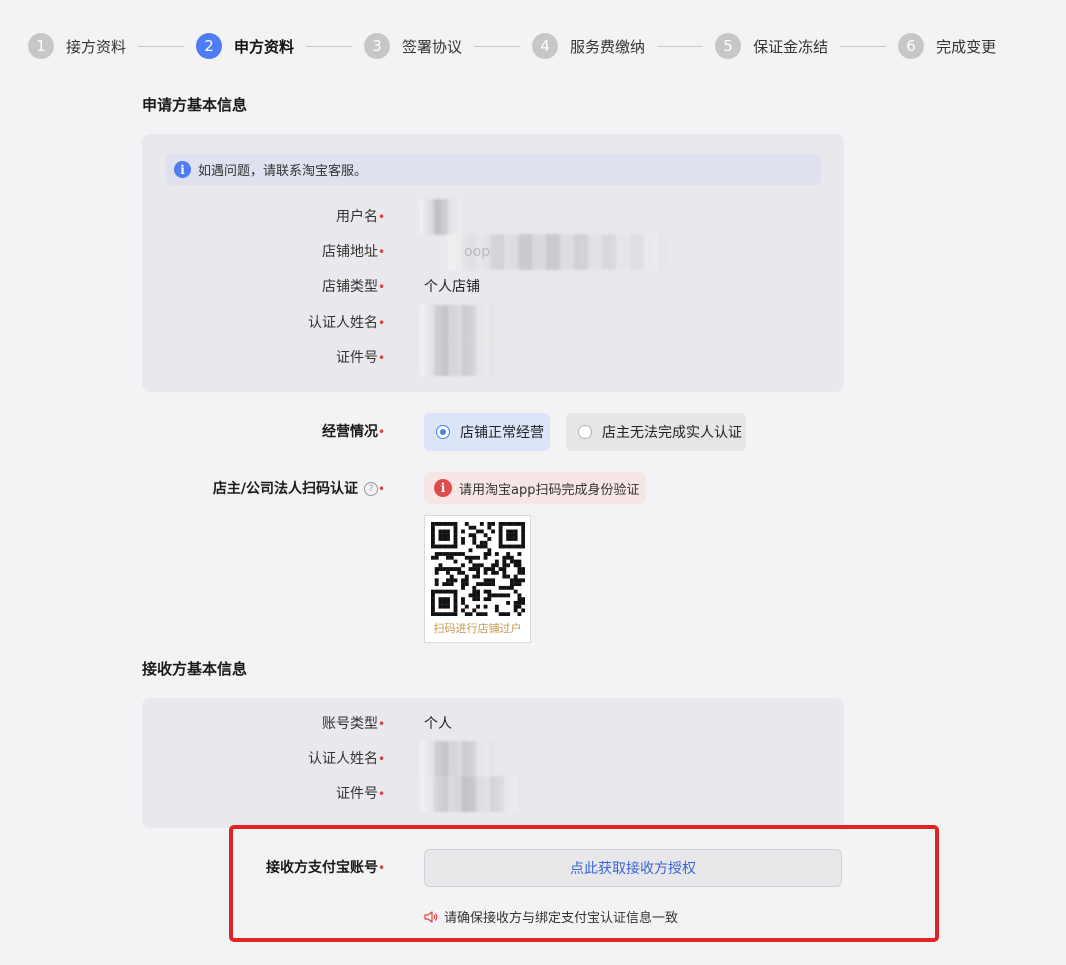 Image resolution: width=1066 pixels, height=965 pixels. I want to click on shop-type-value: 个人店铺, so click(452, 287).